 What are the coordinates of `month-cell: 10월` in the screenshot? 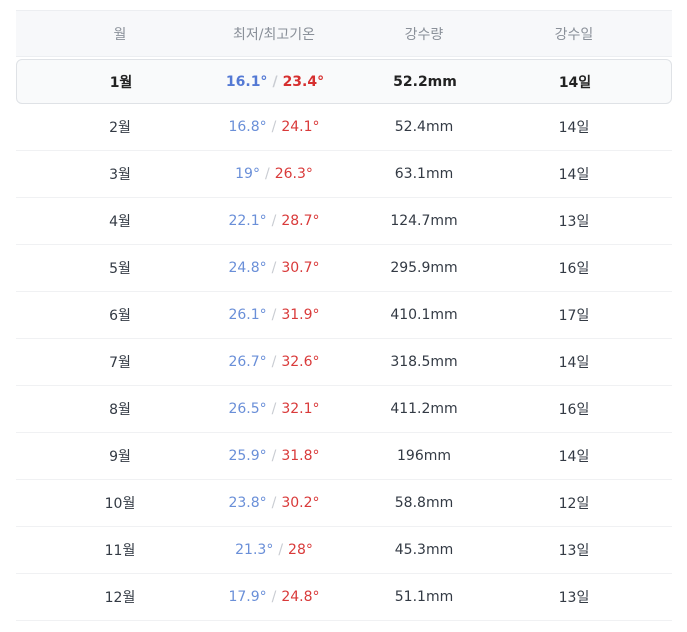 It's located at (120, 504).